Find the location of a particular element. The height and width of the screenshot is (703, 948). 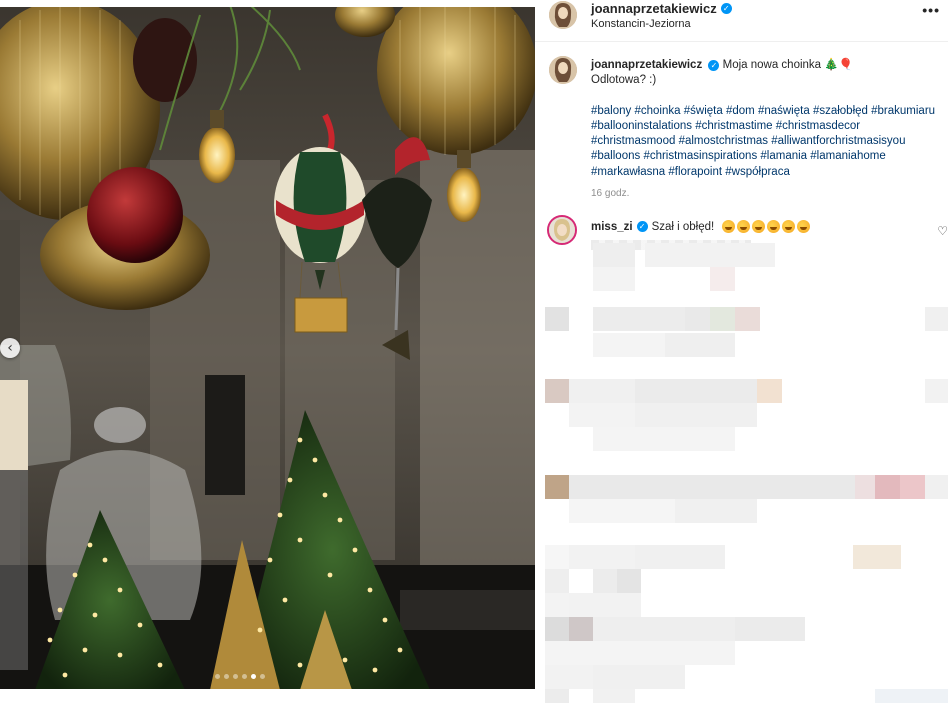

emoji-group is located at coordinates (766, 226).